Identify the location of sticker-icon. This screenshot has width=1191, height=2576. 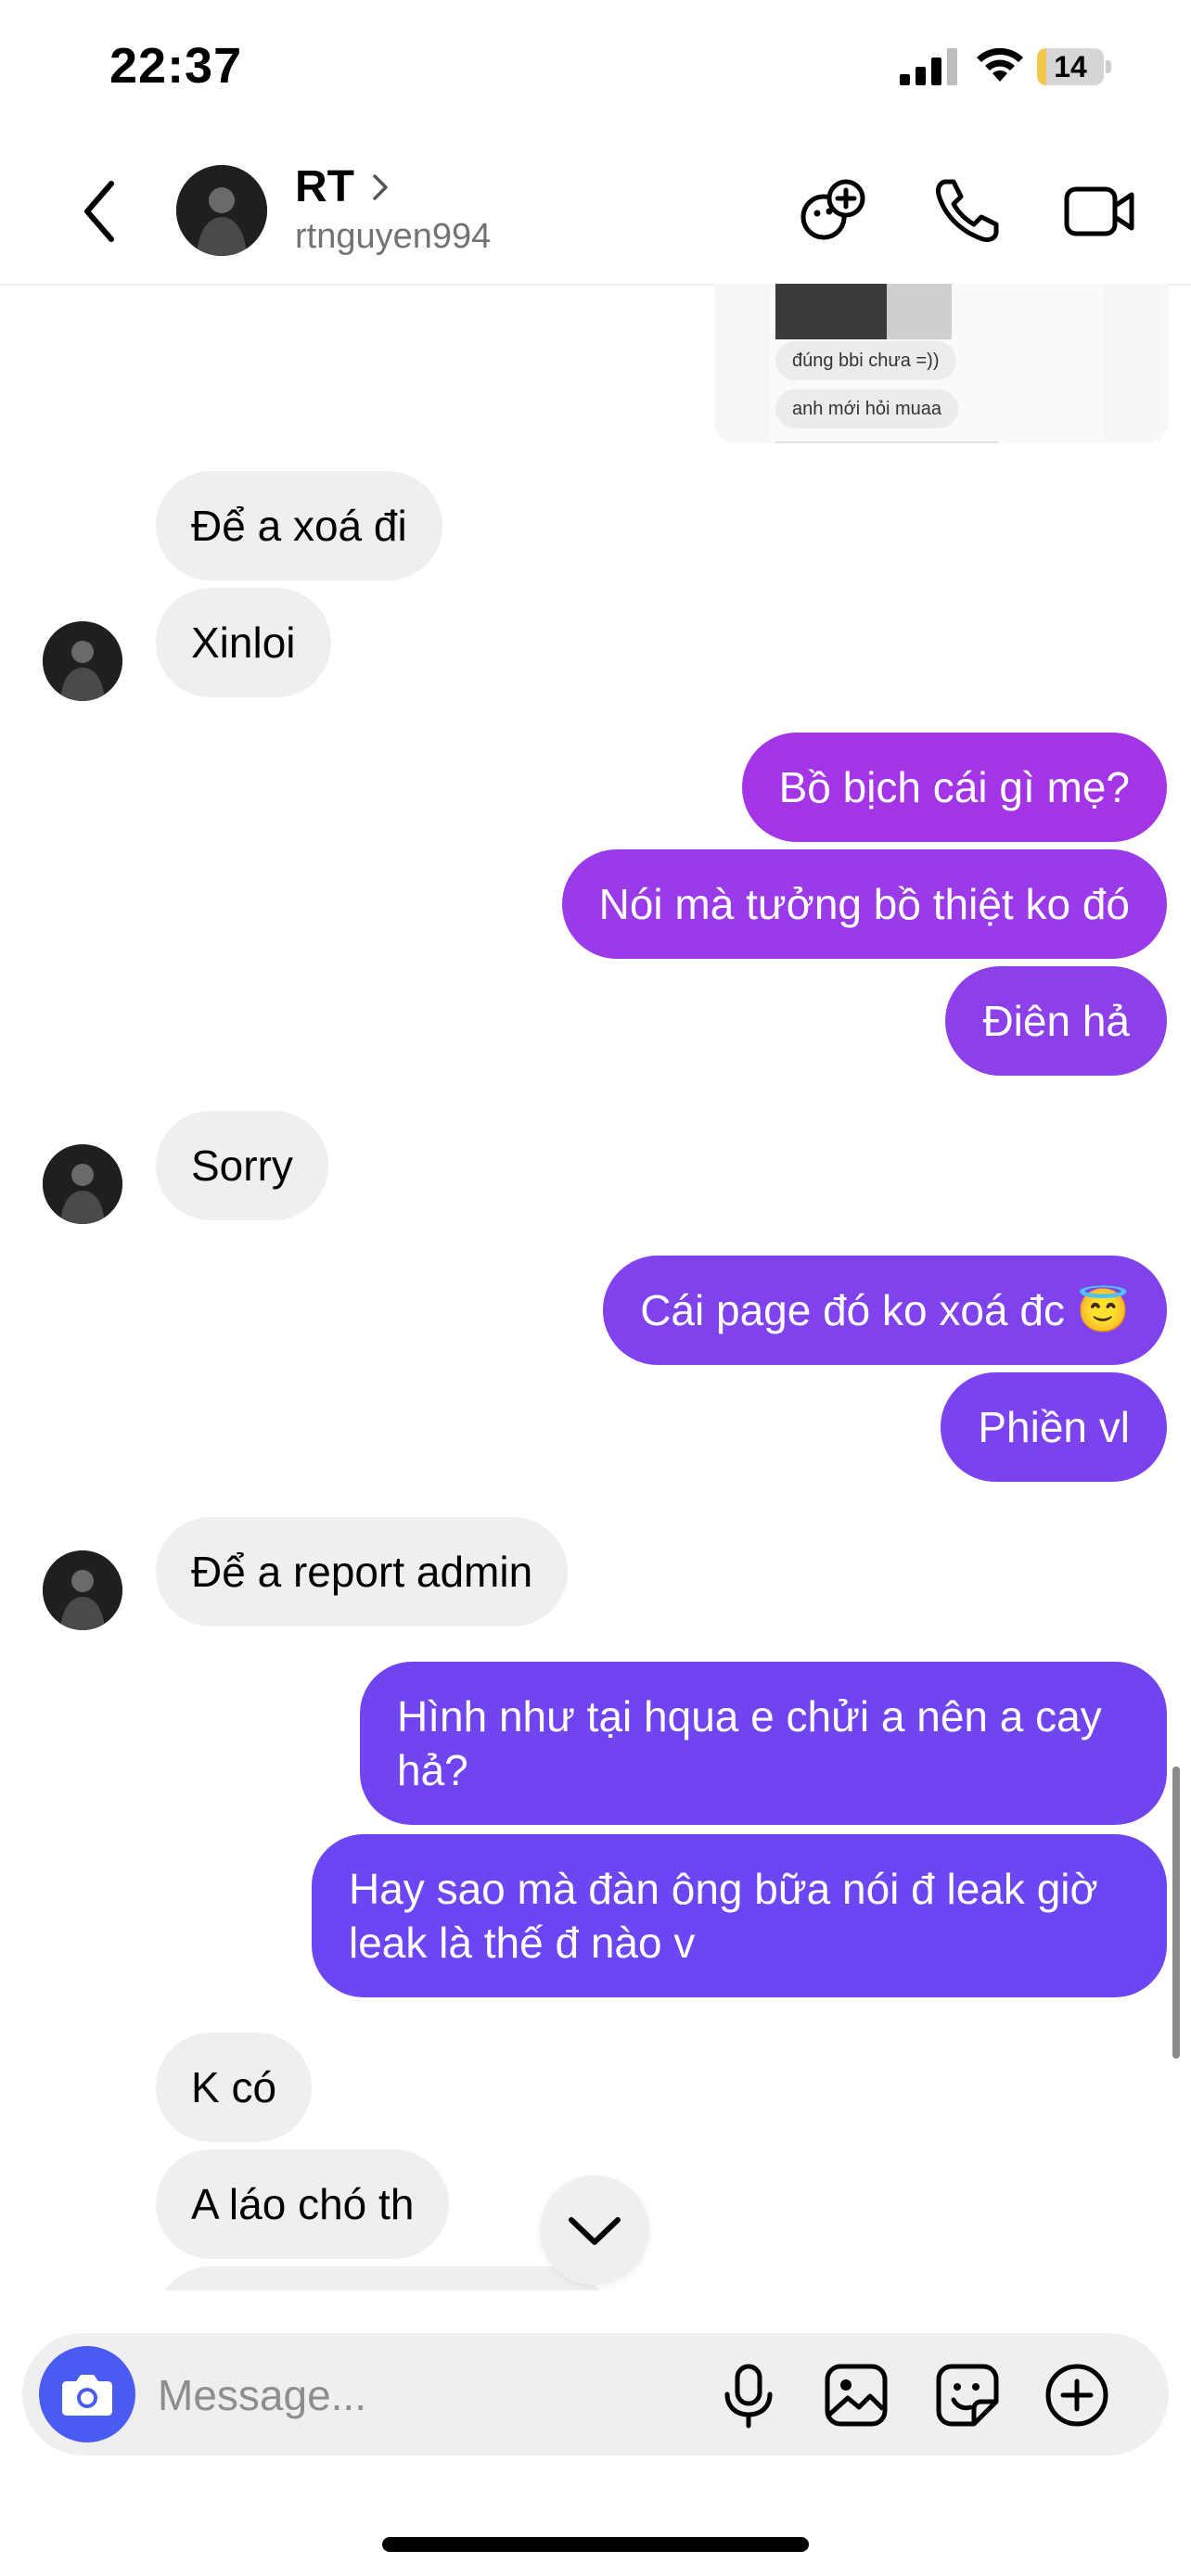
(967, 2395).